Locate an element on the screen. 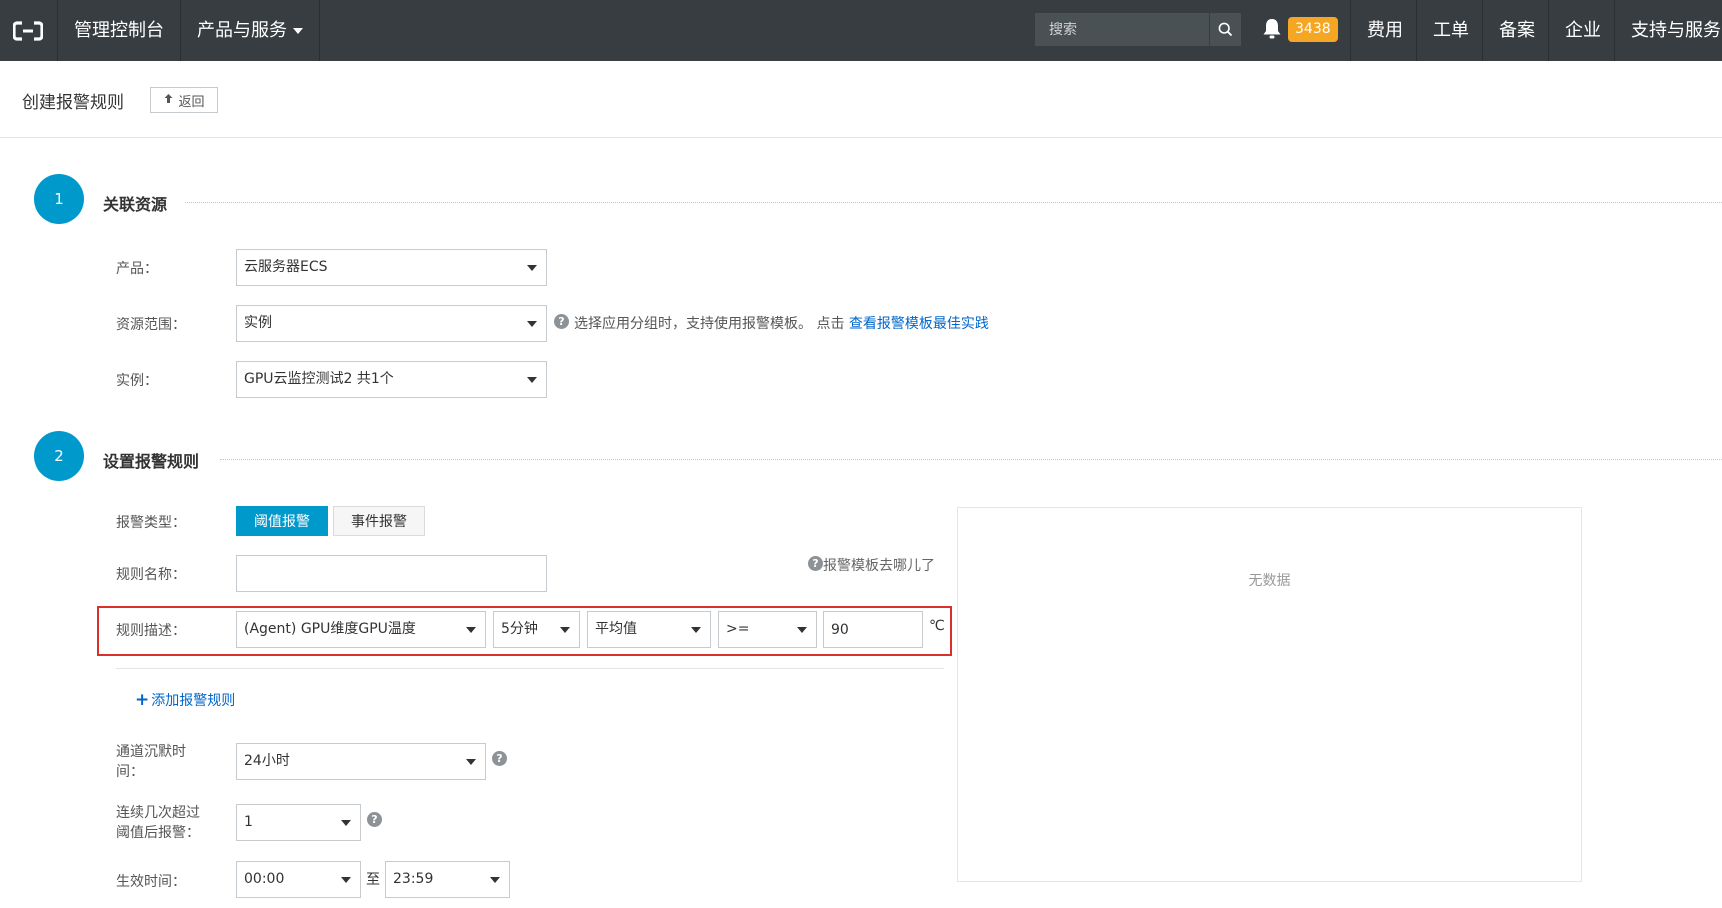 The width and height of the screenshot is (1722, 908). silence-period-label-line1: 通道沉默时 is located at coordinates (151, 752).